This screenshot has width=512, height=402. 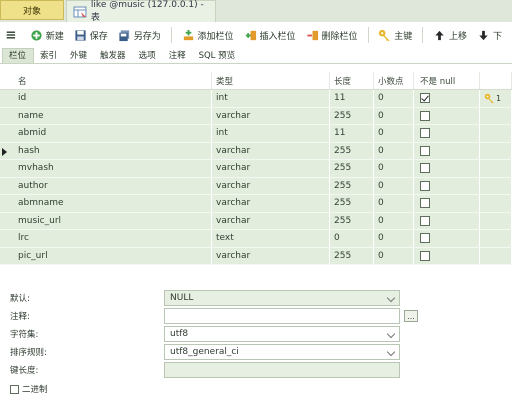 I want to click on grid-header: 名 类型 长度 小数点 不是 null, so click(x=256, y=81).